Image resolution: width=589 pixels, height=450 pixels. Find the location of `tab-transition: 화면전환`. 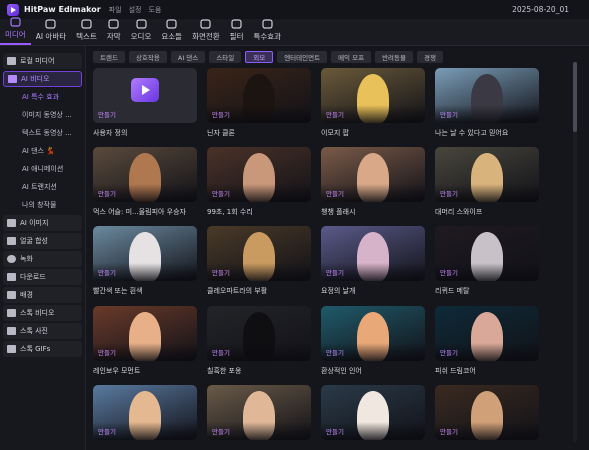

tab-transition: 화면전환 is located at coordinates (206, 32).